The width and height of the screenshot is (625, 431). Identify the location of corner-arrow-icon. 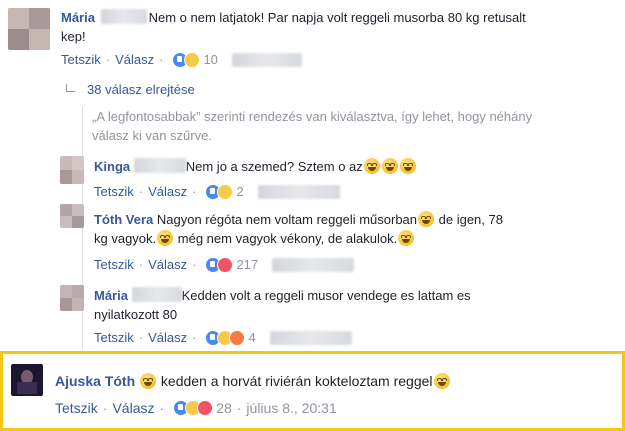
(70, 88).